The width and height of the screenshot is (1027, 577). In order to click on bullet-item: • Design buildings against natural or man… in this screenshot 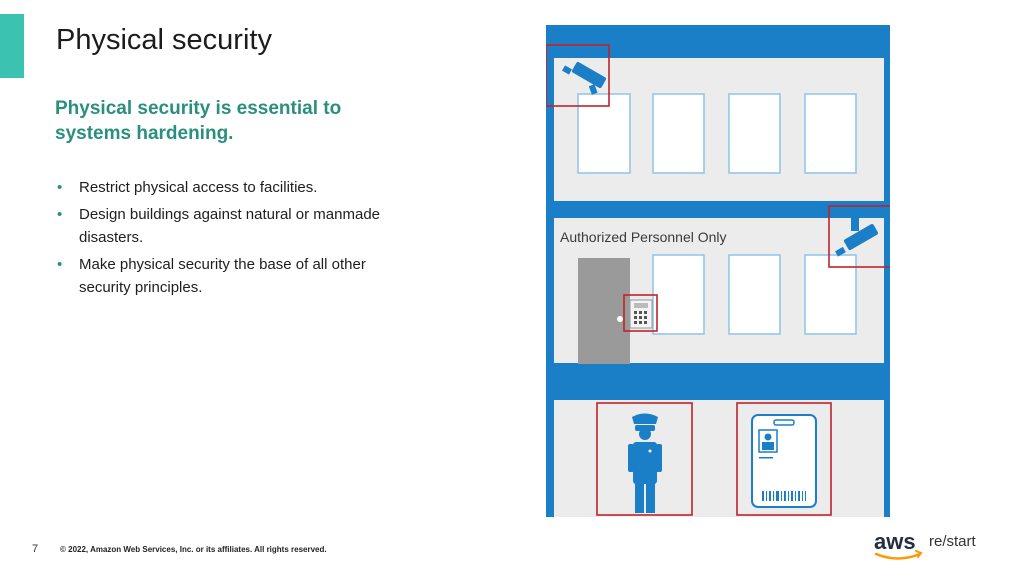, I will do `click(220, 226)`.